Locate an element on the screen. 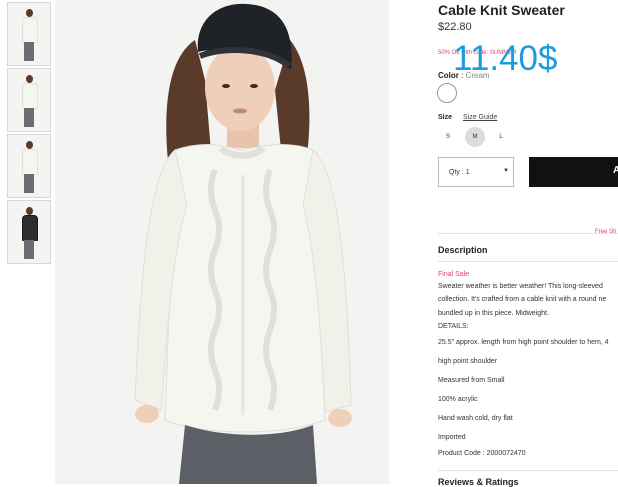  size-option-s: S is located at coordinates (448, 137).